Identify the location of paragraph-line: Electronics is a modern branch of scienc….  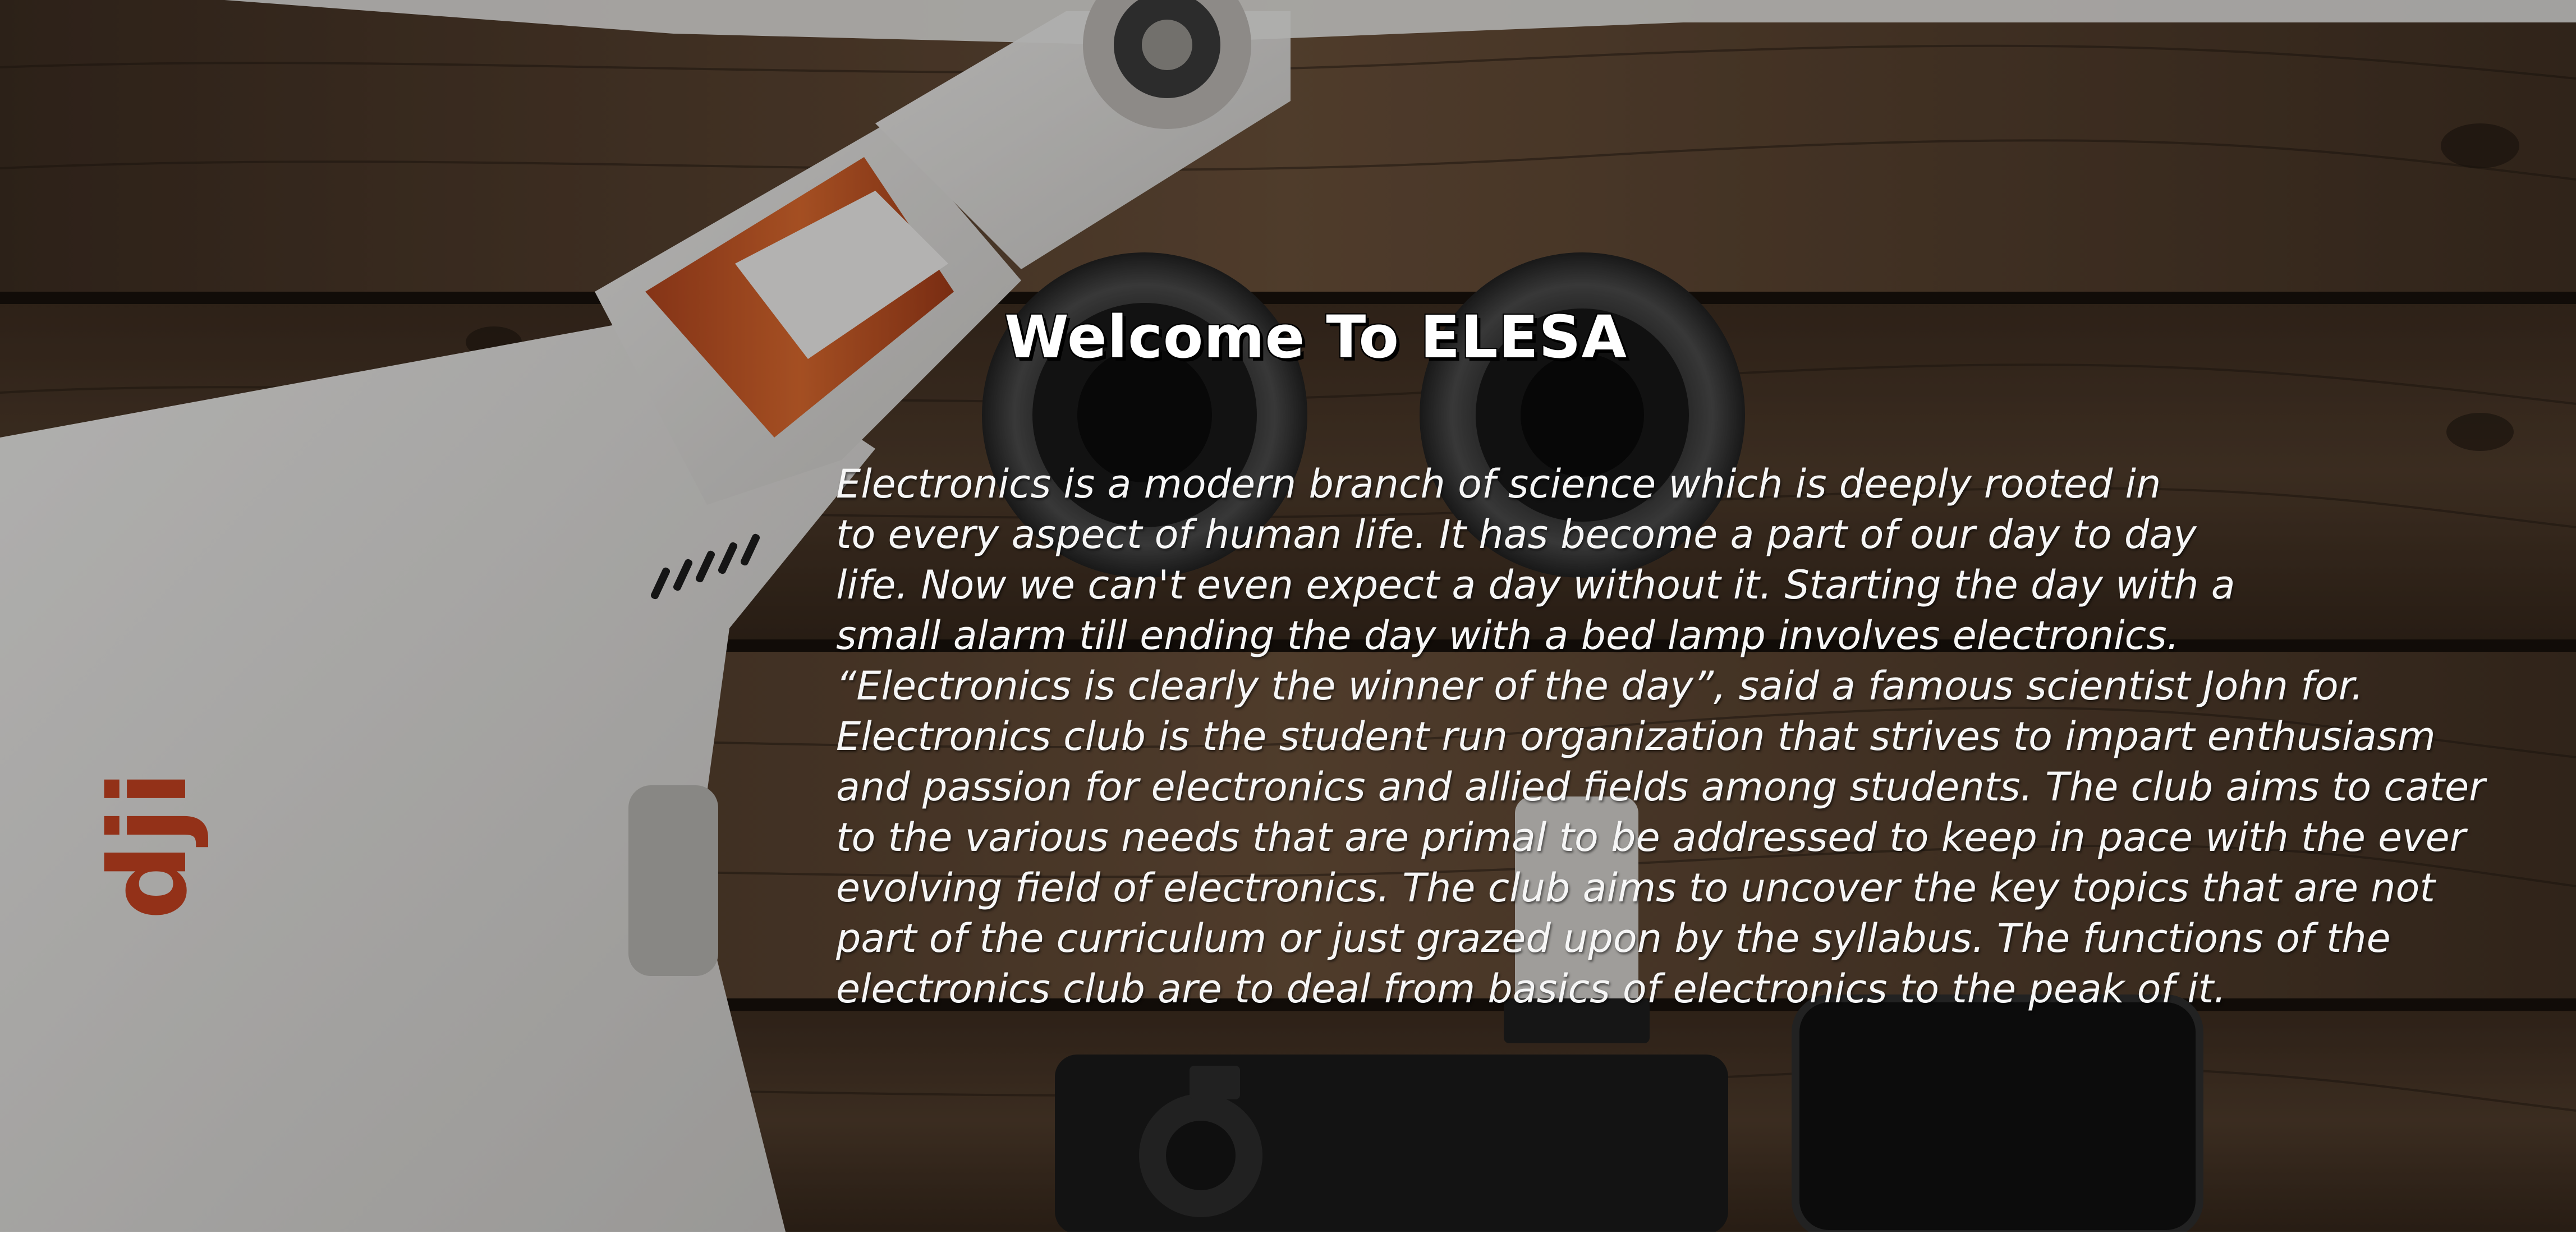
(1498, 484).